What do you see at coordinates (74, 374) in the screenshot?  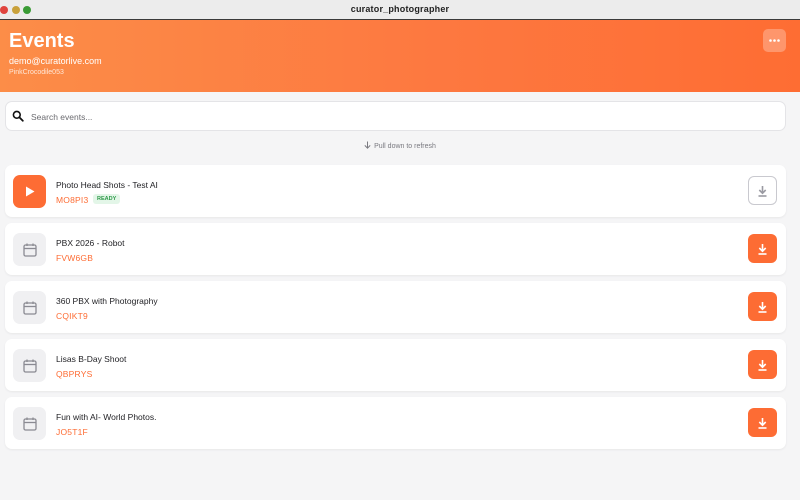 I see `event-code: QBPRYS` at bounding box center [74, 374].